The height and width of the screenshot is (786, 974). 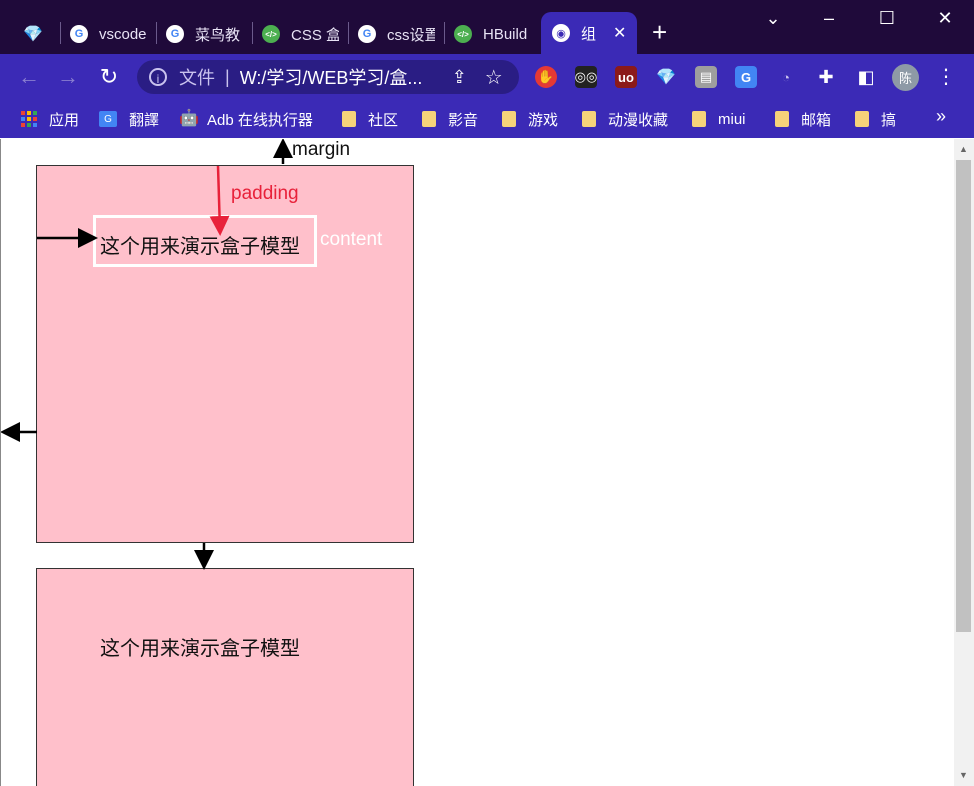 I want to click on tab-title: css设置, so click(x=411, y=35).